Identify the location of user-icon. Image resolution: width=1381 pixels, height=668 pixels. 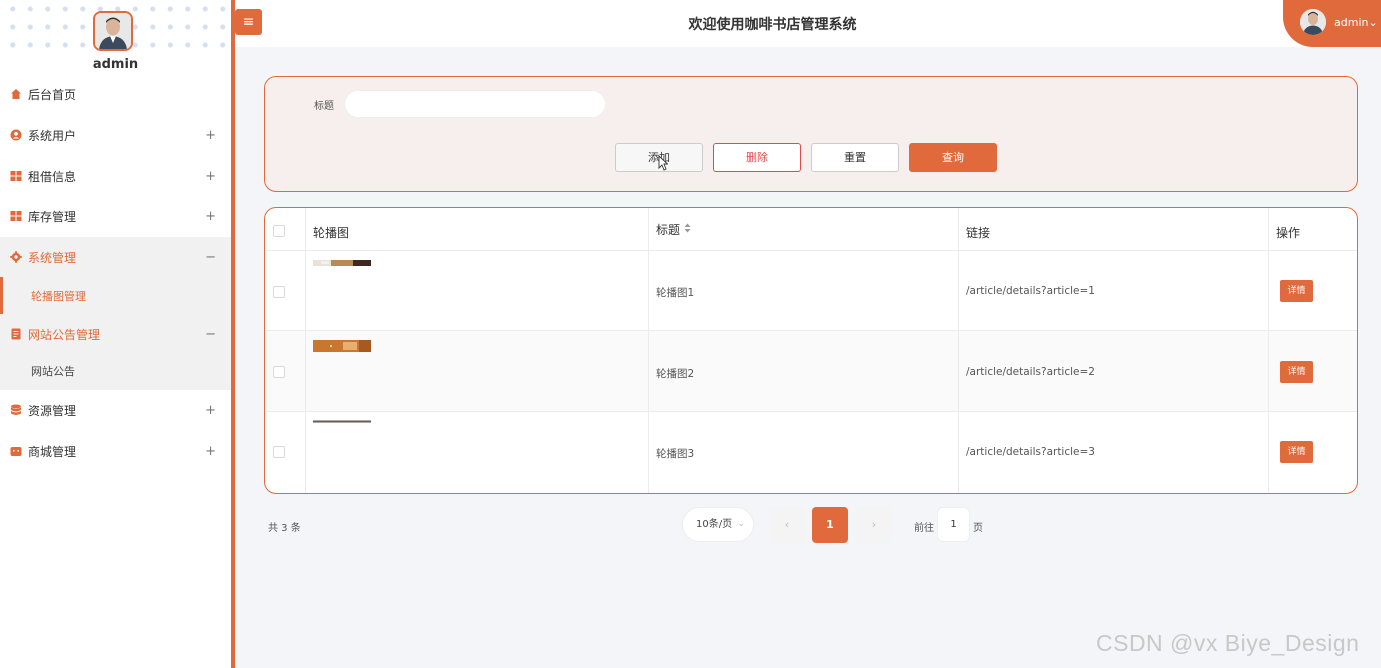
(16, 135).